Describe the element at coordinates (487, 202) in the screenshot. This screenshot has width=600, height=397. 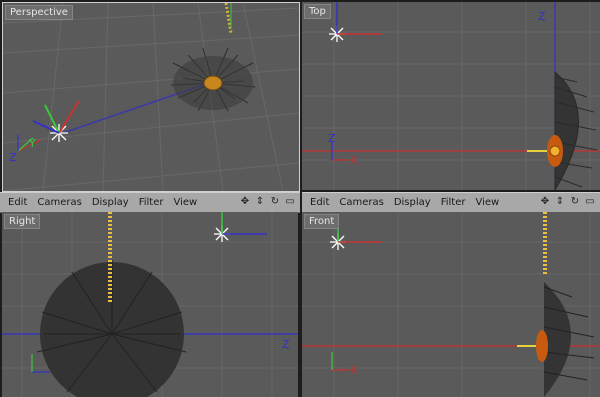
I see `menu-view-right: View` at that location.